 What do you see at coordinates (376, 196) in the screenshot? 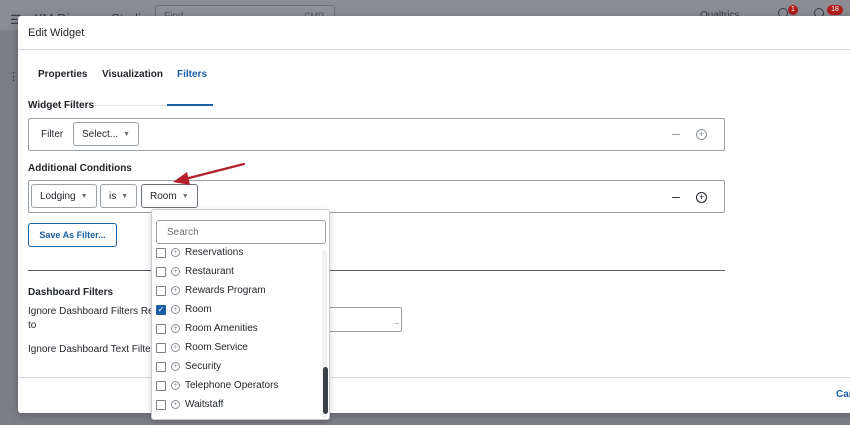
I see `condition-row: Lodging ▼ is ▼ Room ▼ – +` at bounding box center [376, 196].